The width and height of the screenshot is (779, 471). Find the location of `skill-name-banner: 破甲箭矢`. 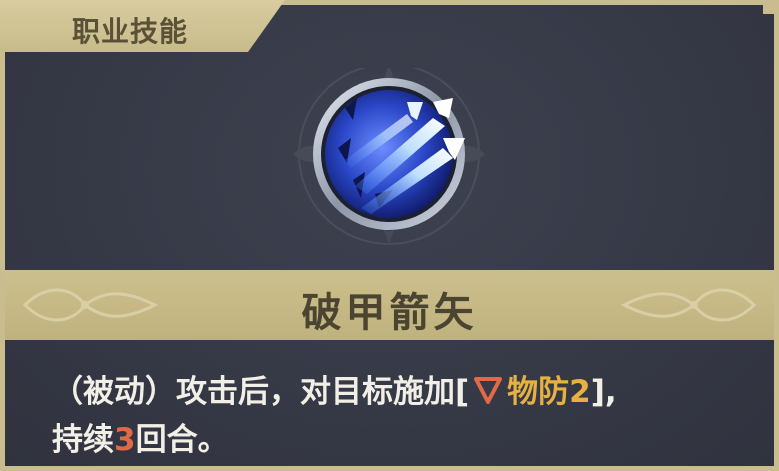

skill-name-banner: 破甲箭矢 is located at coordinates (389, 305).